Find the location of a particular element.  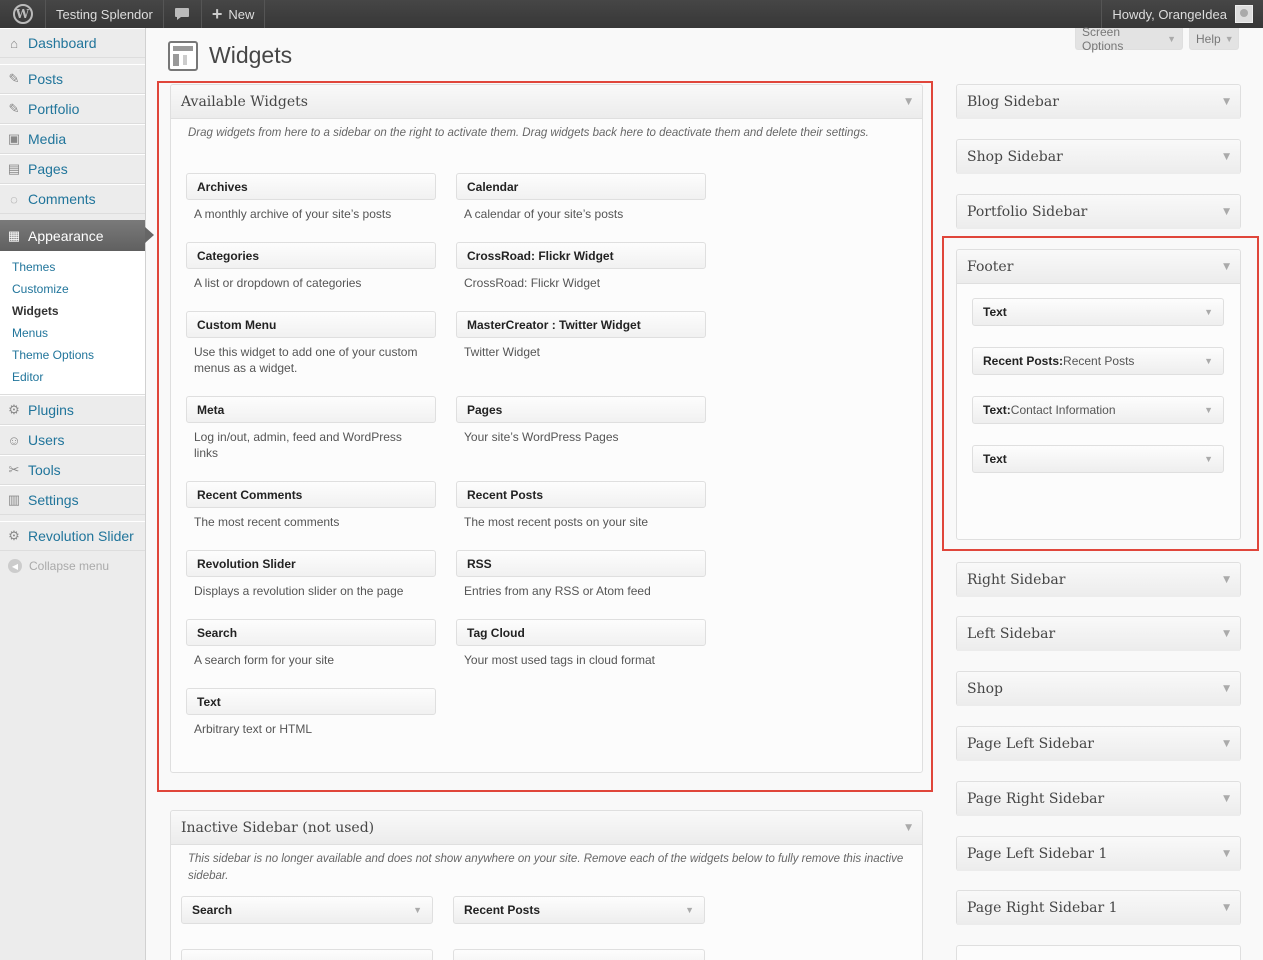

widget-title: RSS is located at coordinates (581, 563).